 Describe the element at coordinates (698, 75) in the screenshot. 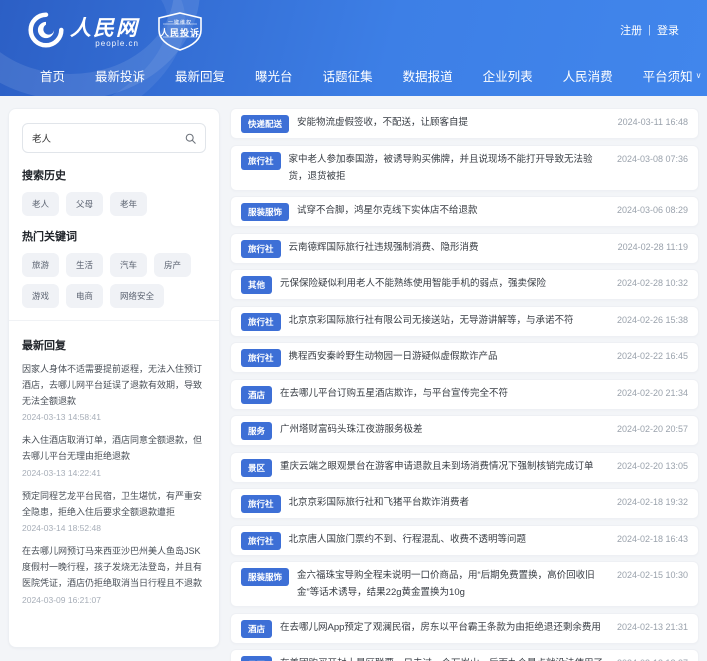

I see `chevron-down-icon: ∨` at that location.